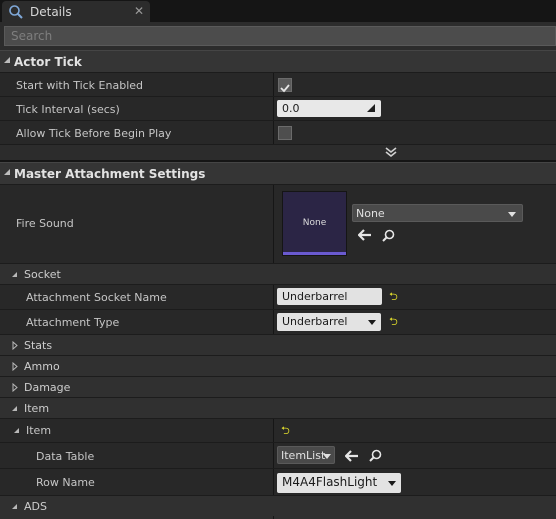 The image size is (556, 519). What do you see at coordinates (330, 482) in the screenshot?
I see `row-name-value: M4A4FlashLight` at bounding box center [330, 482].